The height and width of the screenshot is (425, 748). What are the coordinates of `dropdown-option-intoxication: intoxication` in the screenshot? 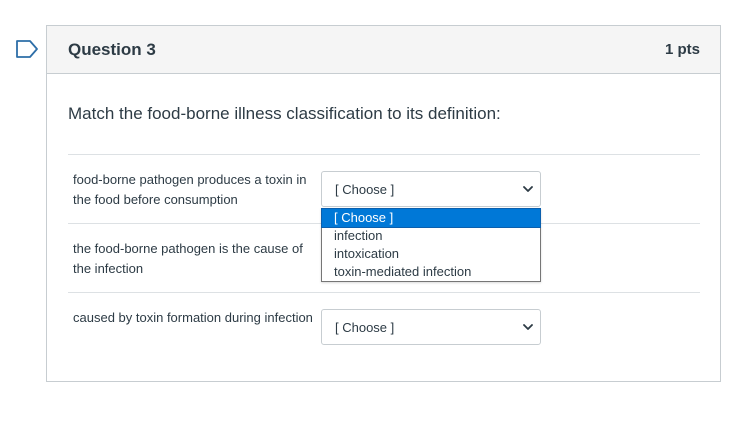 It's located at (431, 254).